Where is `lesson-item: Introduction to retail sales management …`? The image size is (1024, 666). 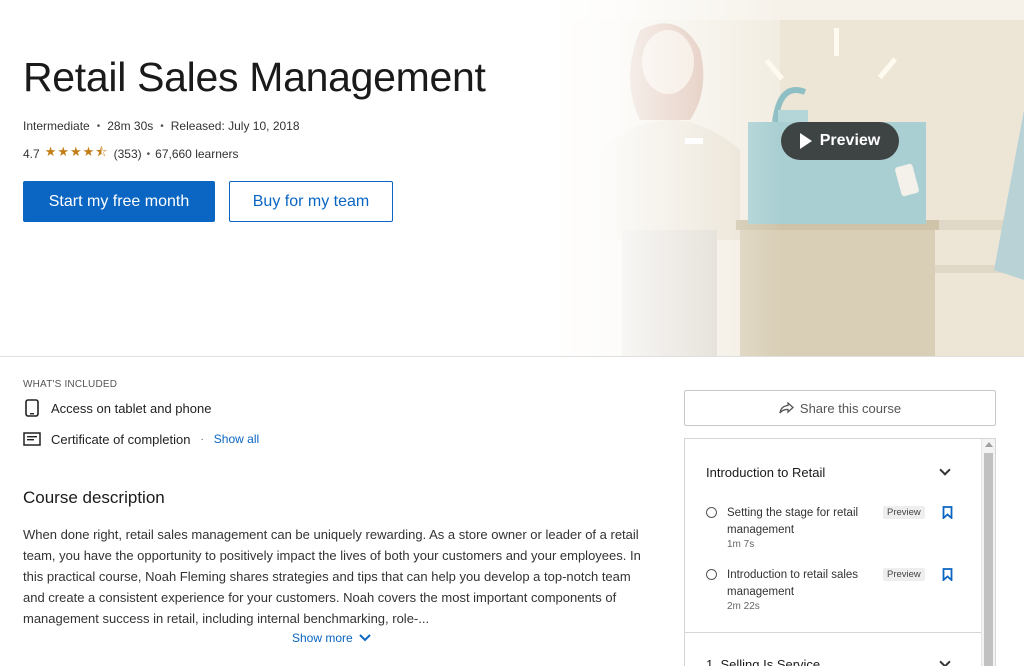 lesson-item: Introduction to retail sales management … is located at coordinates (836, 592).